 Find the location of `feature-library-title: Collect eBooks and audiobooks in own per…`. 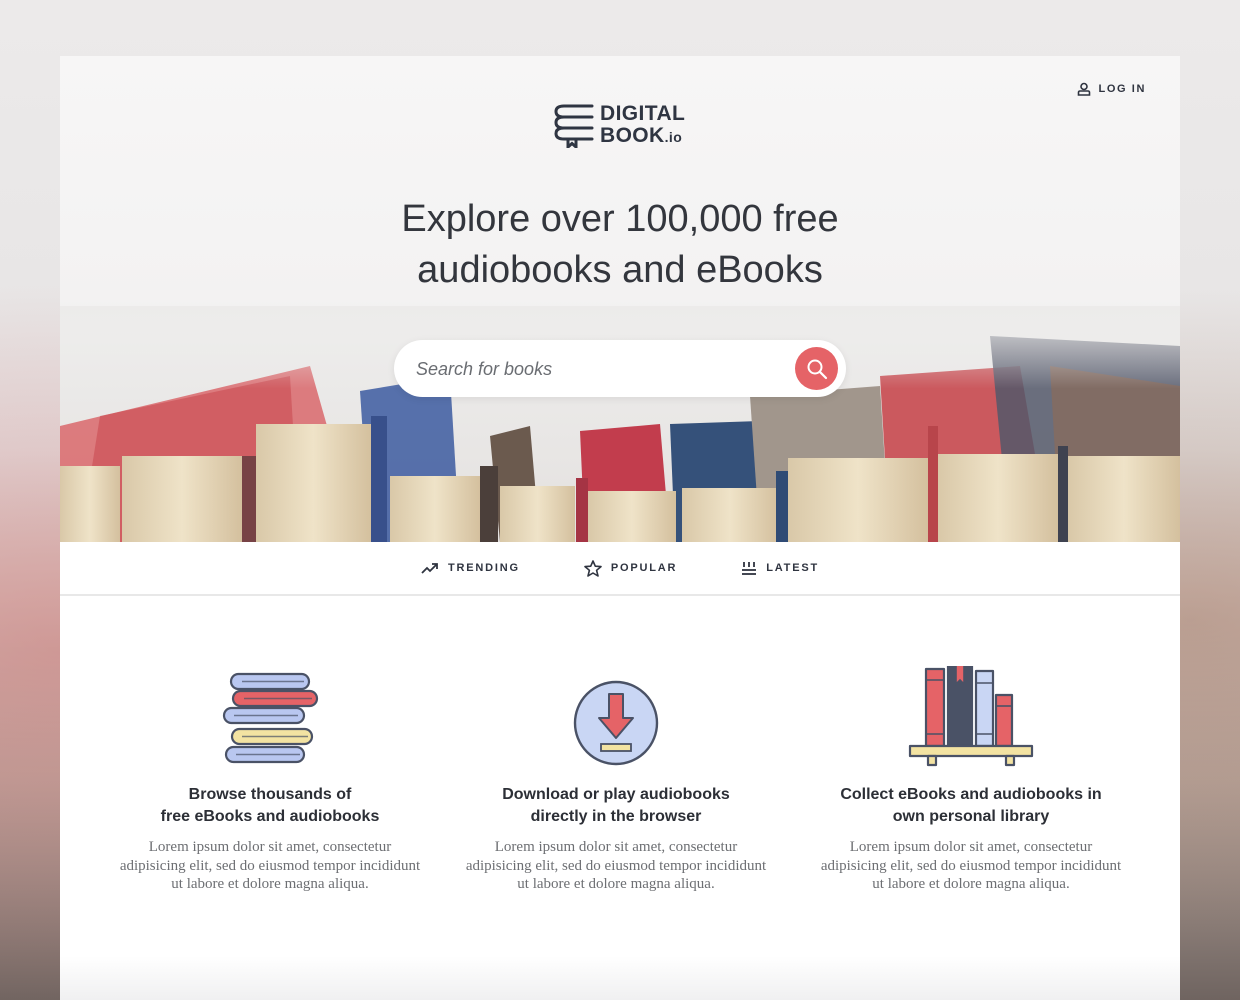

feature-library-title: Collect eBooks and audiobooks in own per… is located at coordinates (971, 805).